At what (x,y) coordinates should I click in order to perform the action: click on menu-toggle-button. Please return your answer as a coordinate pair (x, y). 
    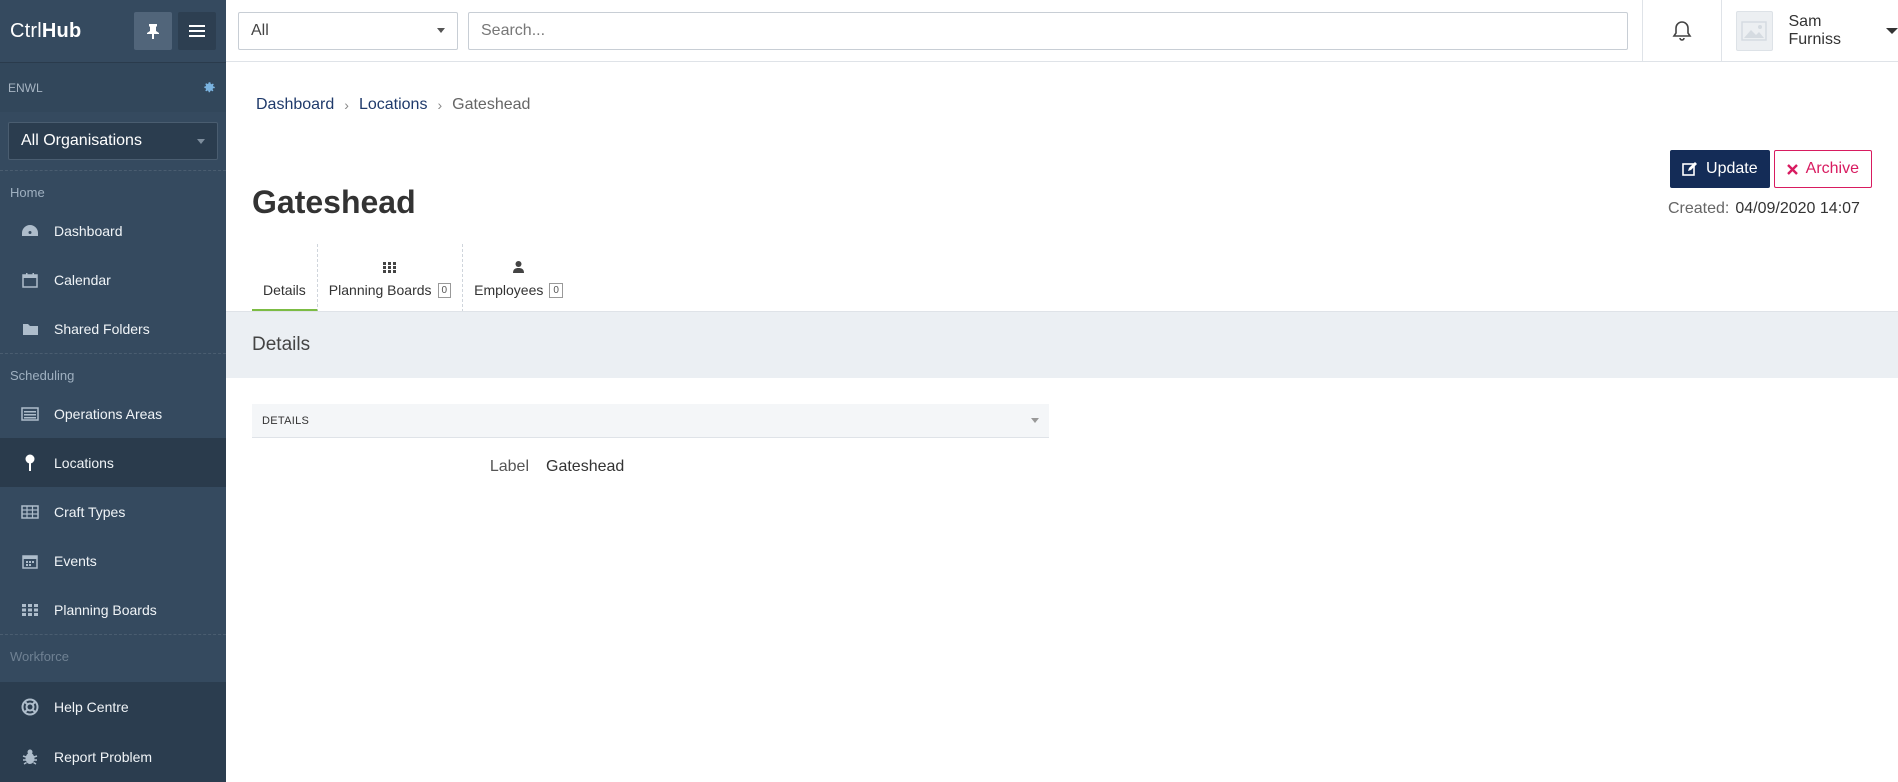
    Looking at the image, I should click on (197, 31).